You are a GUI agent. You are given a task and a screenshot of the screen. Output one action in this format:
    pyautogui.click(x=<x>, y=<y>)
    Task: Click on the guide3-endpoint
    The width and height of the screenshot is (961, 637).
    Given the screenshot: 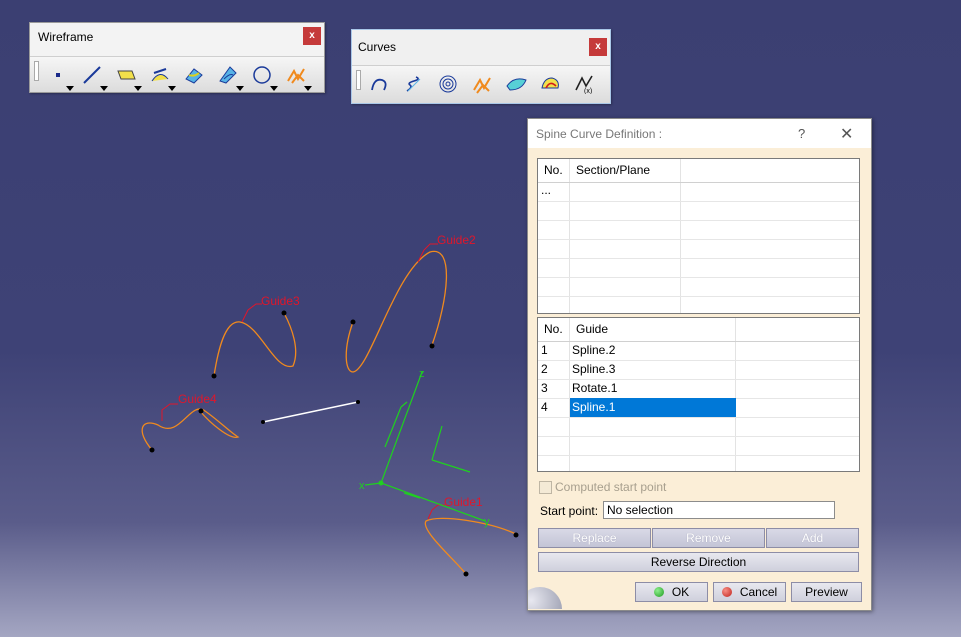 What is the action you would take?
    pyautogui.click(x=214, y=376)
    